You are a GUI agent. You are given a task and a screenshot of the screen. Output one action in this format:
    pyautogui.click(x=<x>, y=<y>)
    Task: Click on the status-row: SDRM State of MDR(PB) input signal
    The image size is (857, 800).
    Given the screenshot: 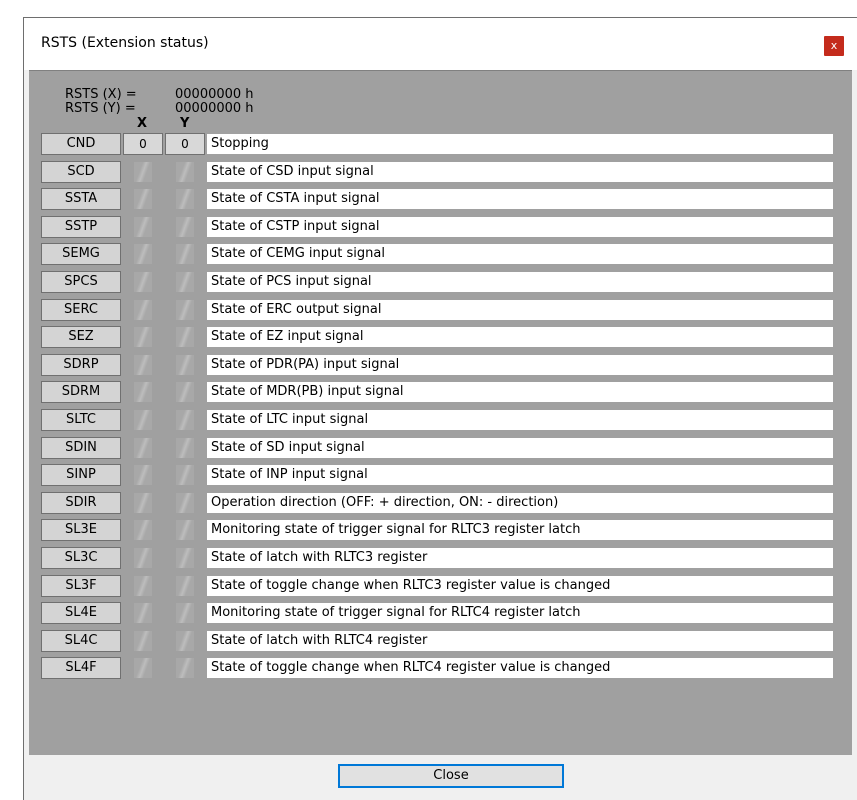 What is the action you would take?
    pyautogui.click(x=437, y=392)
    